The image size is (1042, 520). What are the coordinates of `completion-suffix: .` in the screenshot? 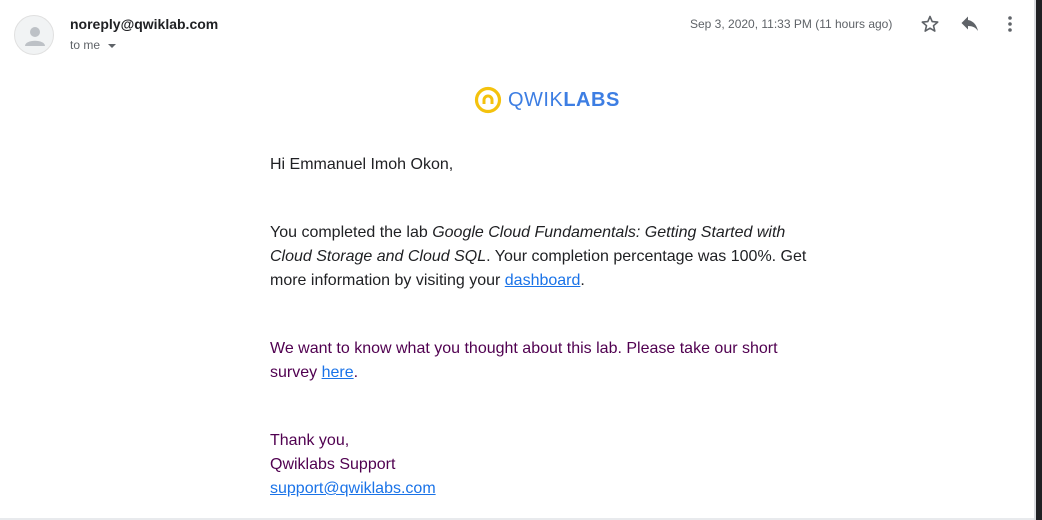 It's located at (582, 280).